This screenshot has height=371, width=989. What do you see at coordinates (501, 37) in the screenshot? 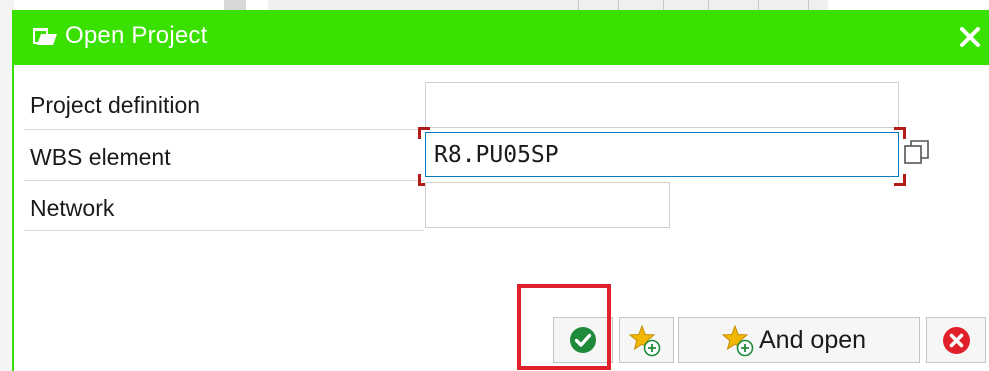
I see `dialog-titlebar: Open Project` at bounding box center [501, 37].